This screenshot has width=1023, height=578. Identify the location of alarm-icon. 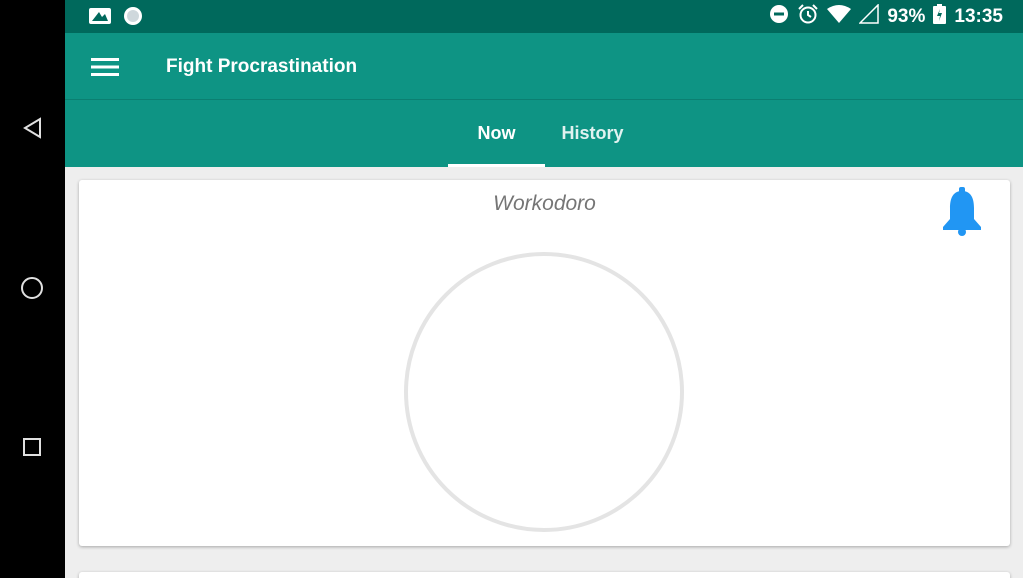
(808, 17).